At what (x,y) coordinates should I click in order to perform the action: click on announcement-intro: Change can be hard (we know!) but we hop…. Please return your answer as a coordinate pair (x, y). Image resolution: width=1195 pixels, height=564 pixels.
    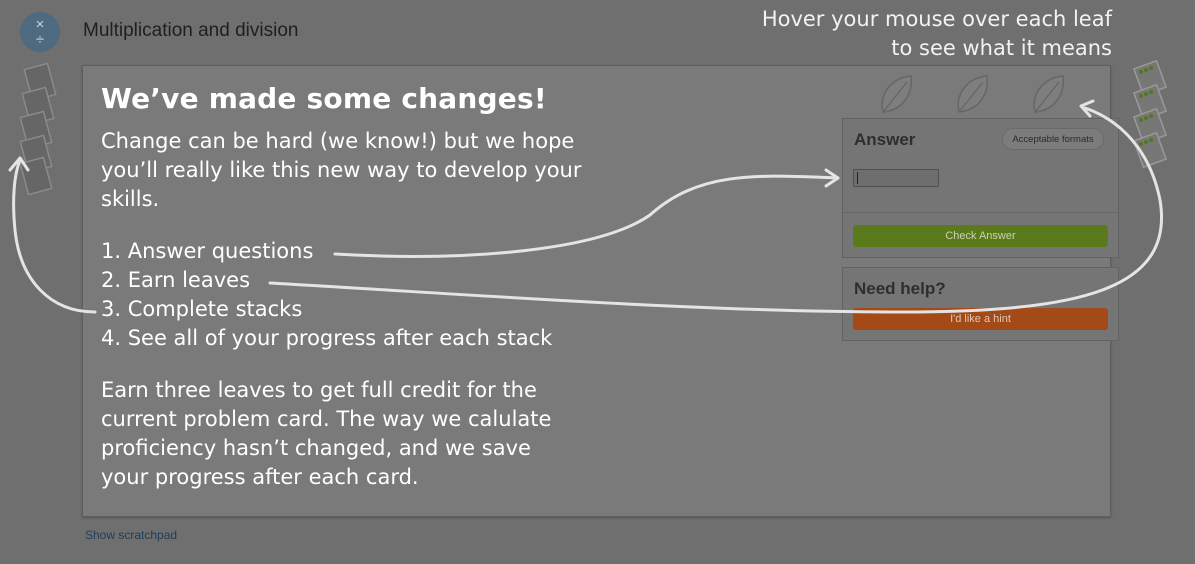
    Looking at the image, I should click on (341, 170).